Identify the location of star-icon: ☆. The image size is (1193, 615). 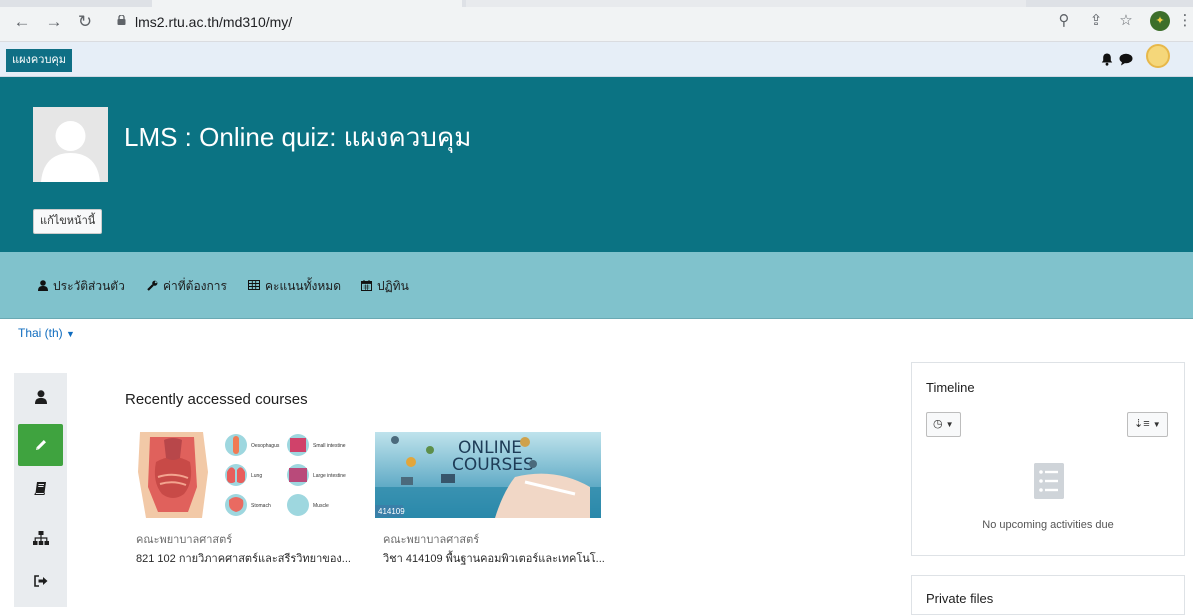
(1126, 21).